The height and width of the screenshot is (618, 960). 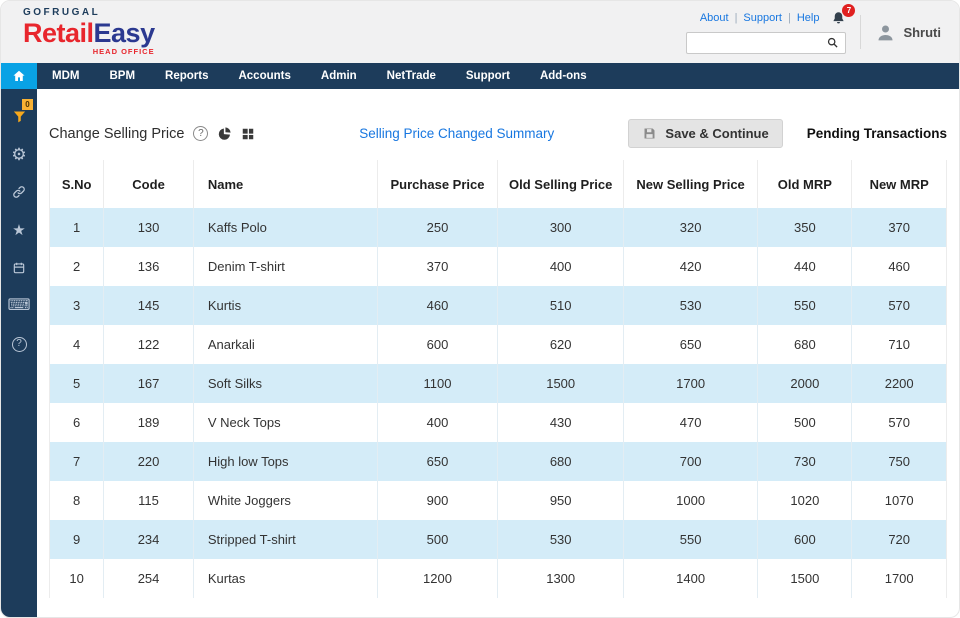 I want to click on calendar-icon, so click(x=19, y=268).